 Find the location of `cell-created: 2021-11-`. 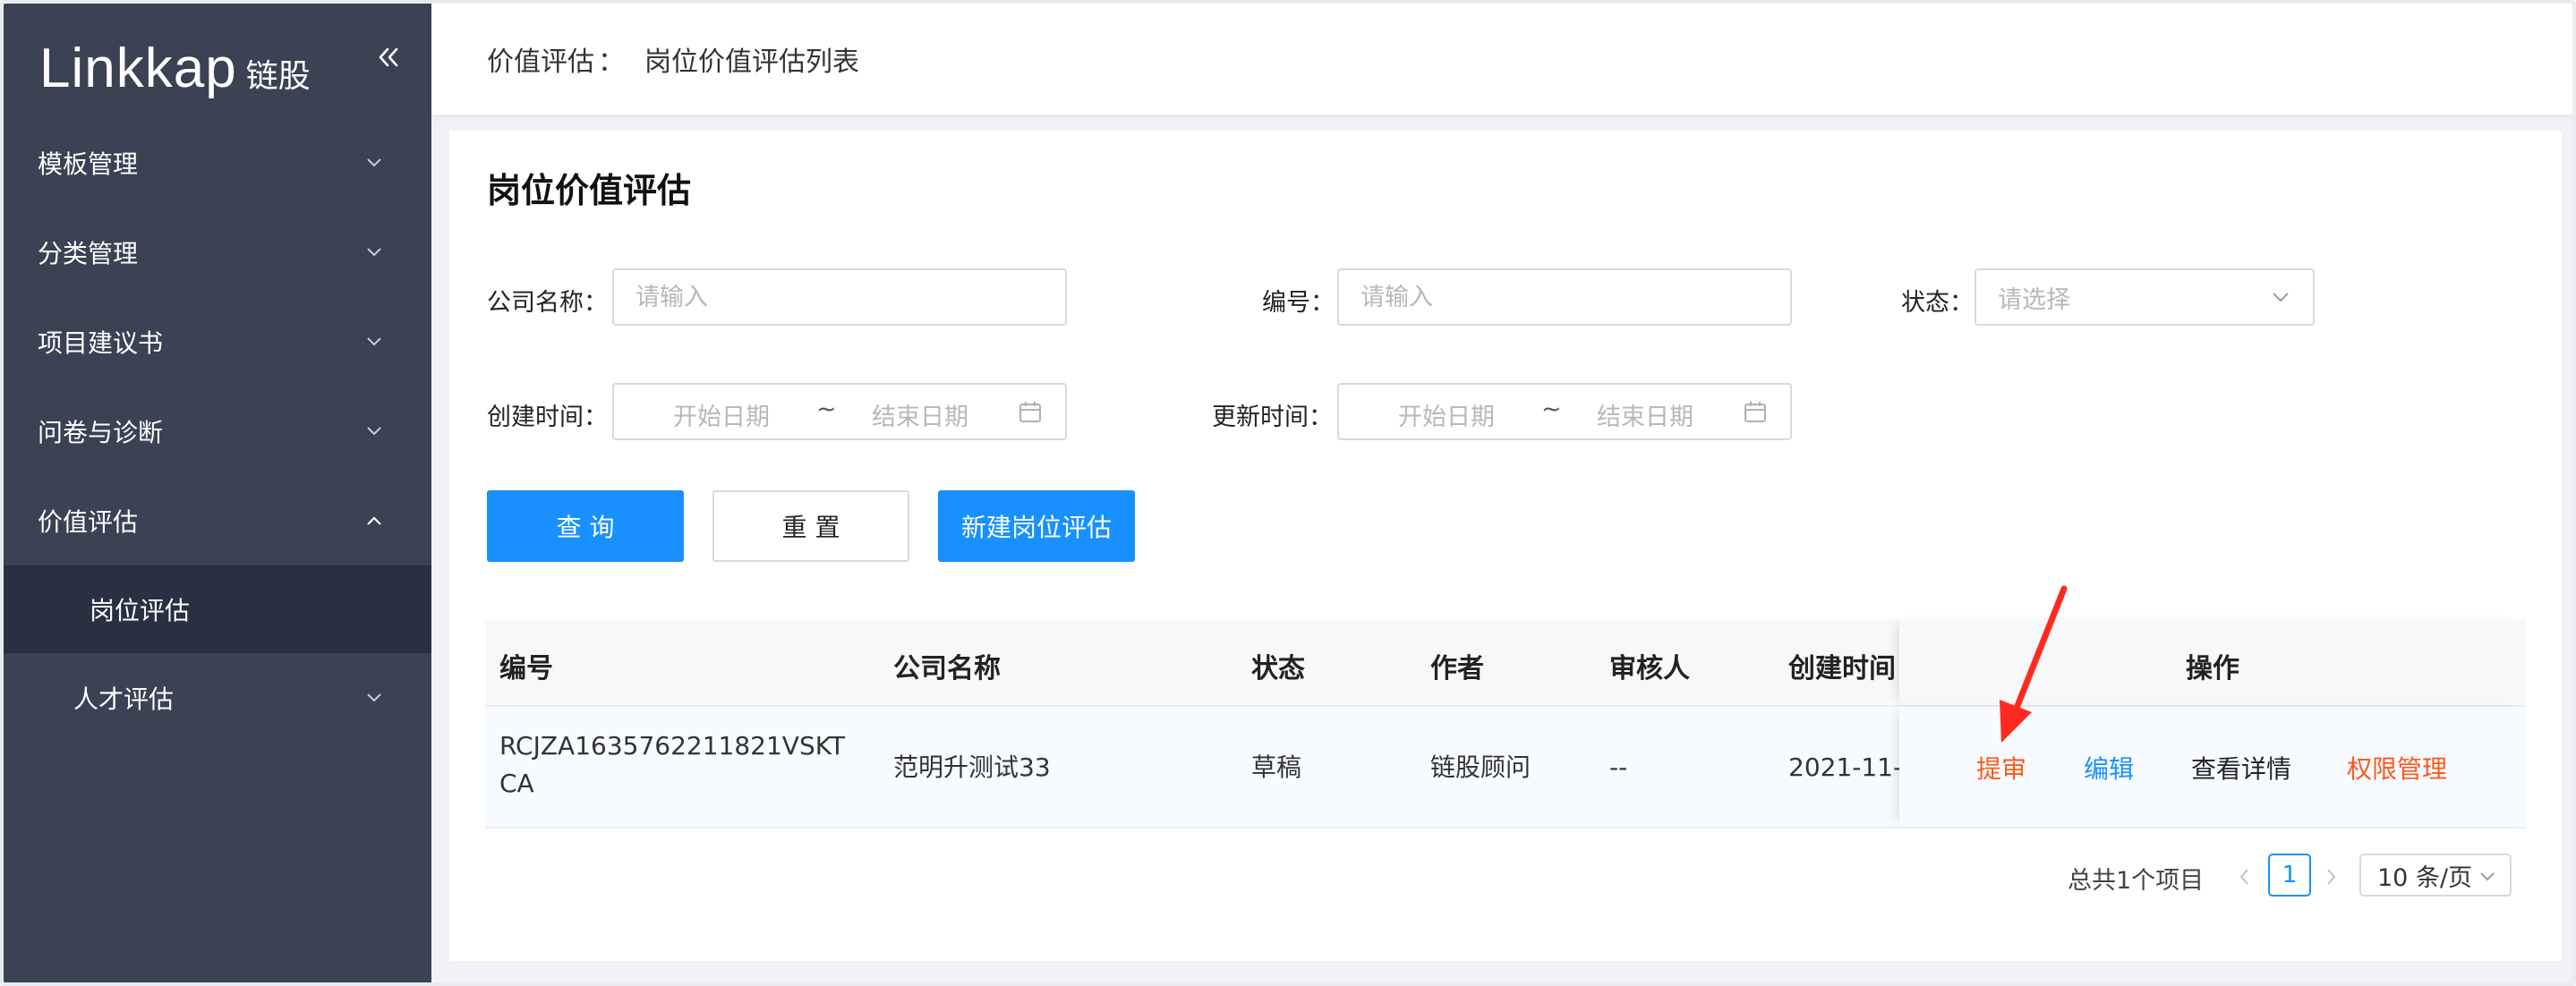

cell-created: 2021-11- is located at coordinates (1845, 767).